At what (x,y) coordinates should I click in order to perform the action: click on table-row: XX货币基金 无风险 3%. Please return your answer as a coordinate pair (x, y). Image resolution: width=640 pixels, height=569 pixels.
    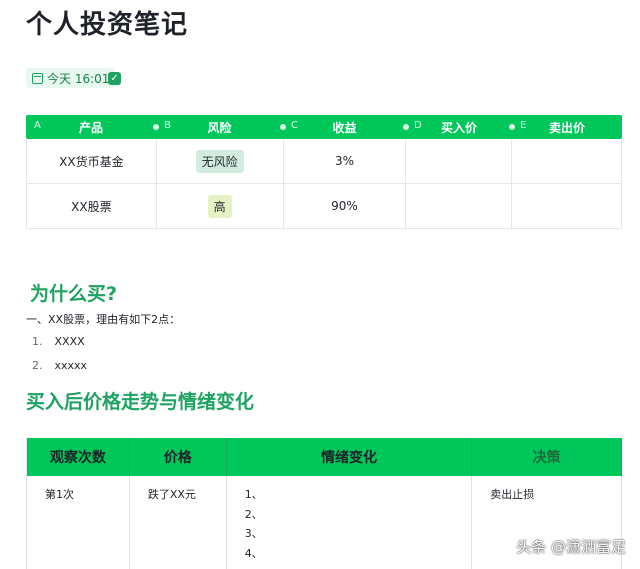
    Looking at the image, I should click on (324, 161).